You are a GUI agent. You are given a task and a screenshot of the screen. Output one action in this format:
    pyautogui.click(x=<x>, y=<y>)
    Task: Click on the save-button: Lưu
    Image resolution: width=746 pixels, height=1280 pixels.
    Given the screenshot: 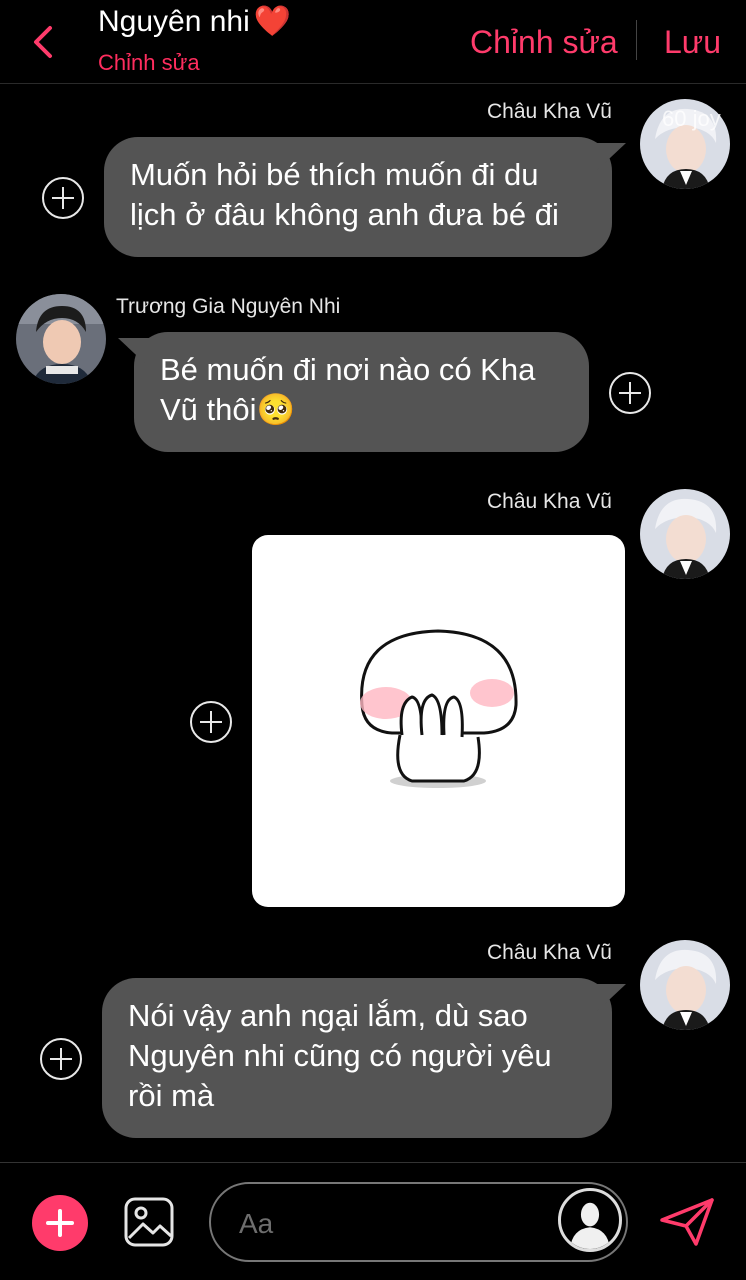 What is the action you would take?
    pyautogui.click(x=692, y=42)
    